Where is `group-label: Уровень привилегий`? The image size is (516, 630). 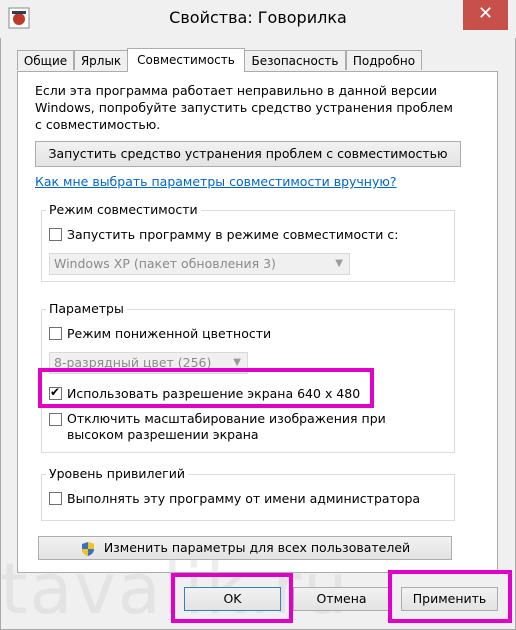
group-label: Уровень привилегий is located at coordinates (117, 473).